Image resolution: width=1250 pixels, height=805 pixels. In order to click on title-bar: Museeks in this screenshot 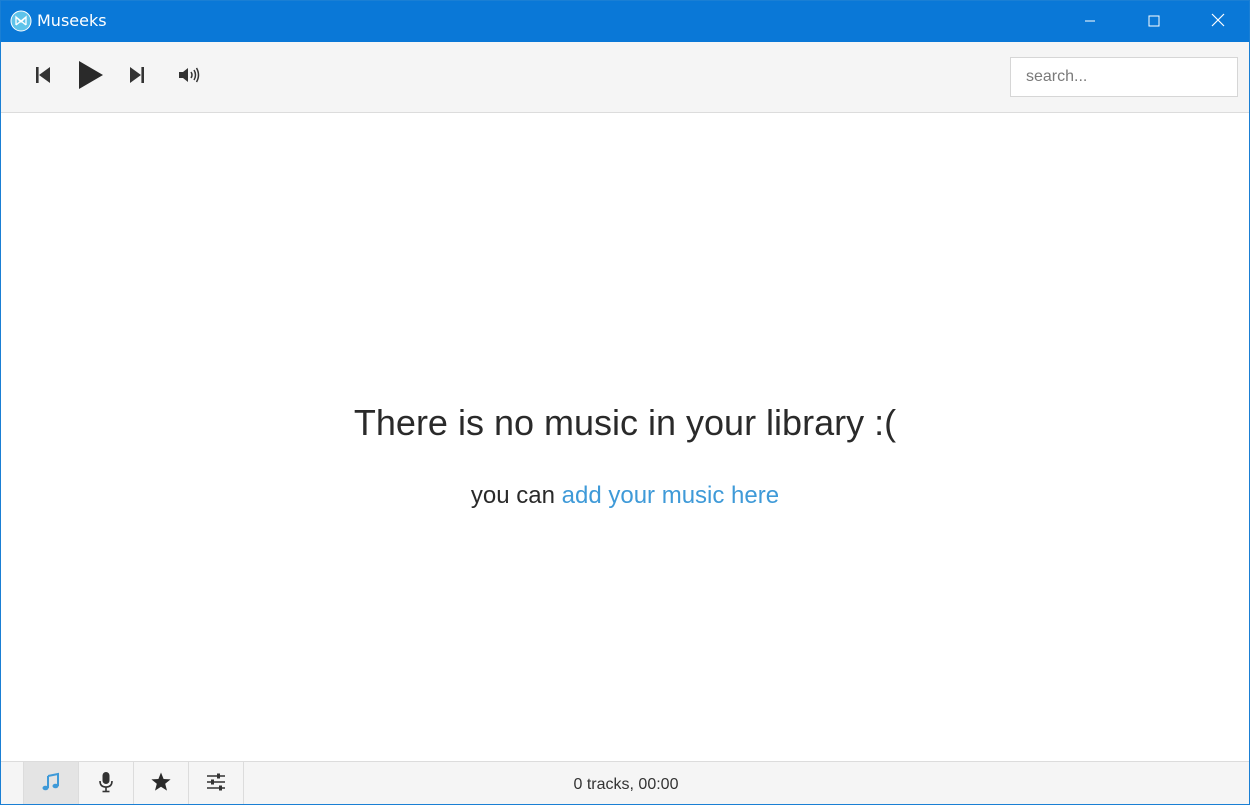, I will do `click(625, 21)`.